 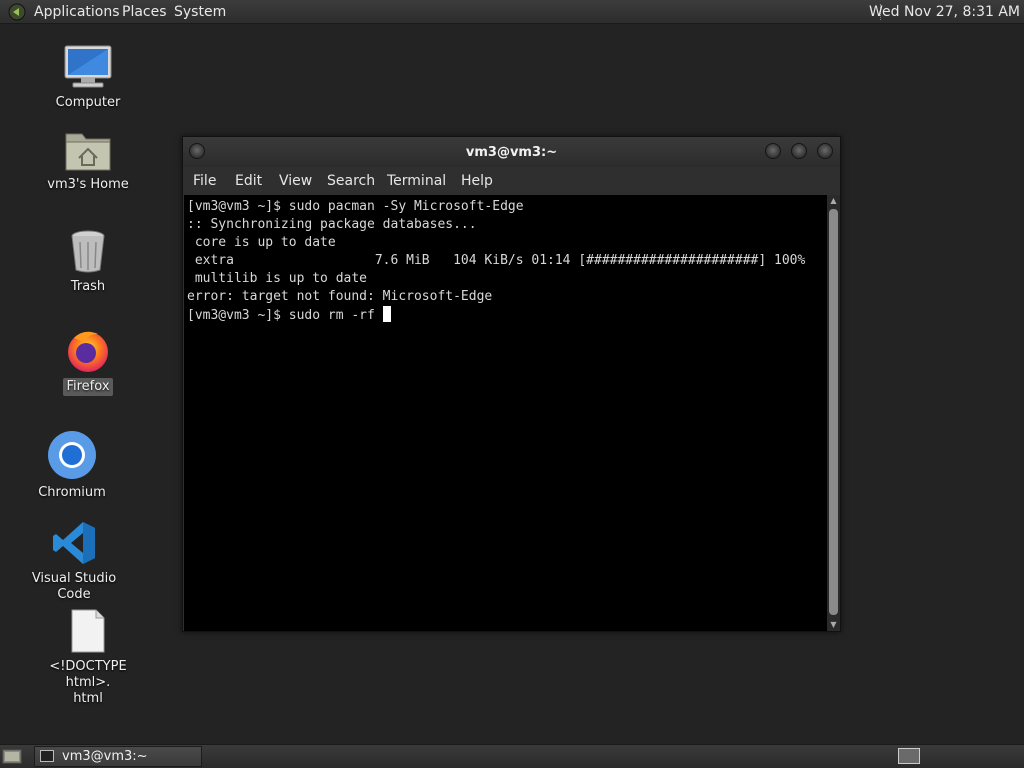 I want to click on desktop-icon-label: Computer, so click(x=88, y=102).